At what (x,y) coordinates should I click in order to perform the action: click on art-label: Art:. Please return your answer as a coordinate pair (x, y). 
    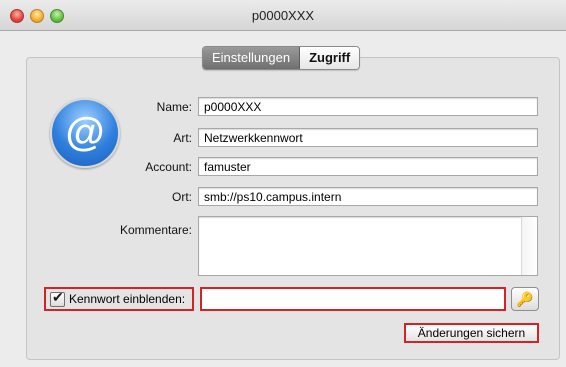
    Looking at the image, I should click on (182, 138).